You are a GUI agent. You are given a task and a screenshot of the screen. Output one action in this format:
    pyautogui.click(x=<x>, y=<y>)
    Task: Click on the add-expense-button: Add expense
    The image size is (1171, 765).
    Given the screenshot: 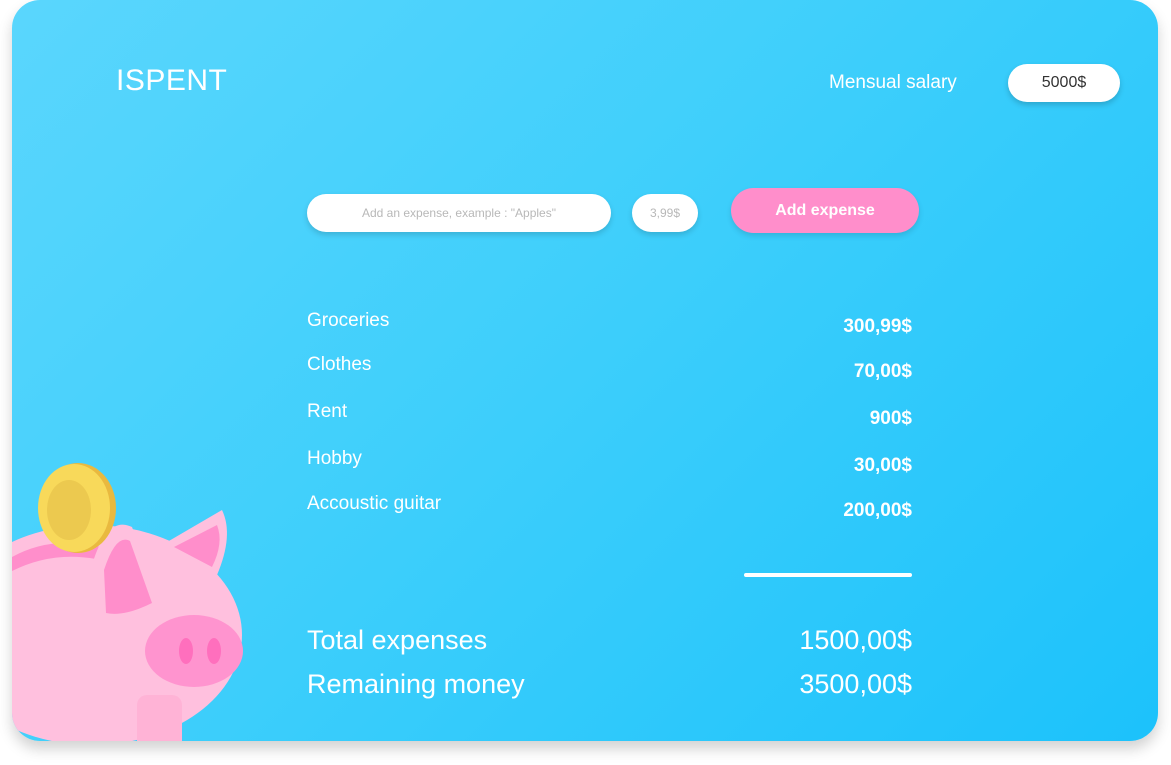 What is the action you would take?
    pyautogui.click(x=825, y=210)
    